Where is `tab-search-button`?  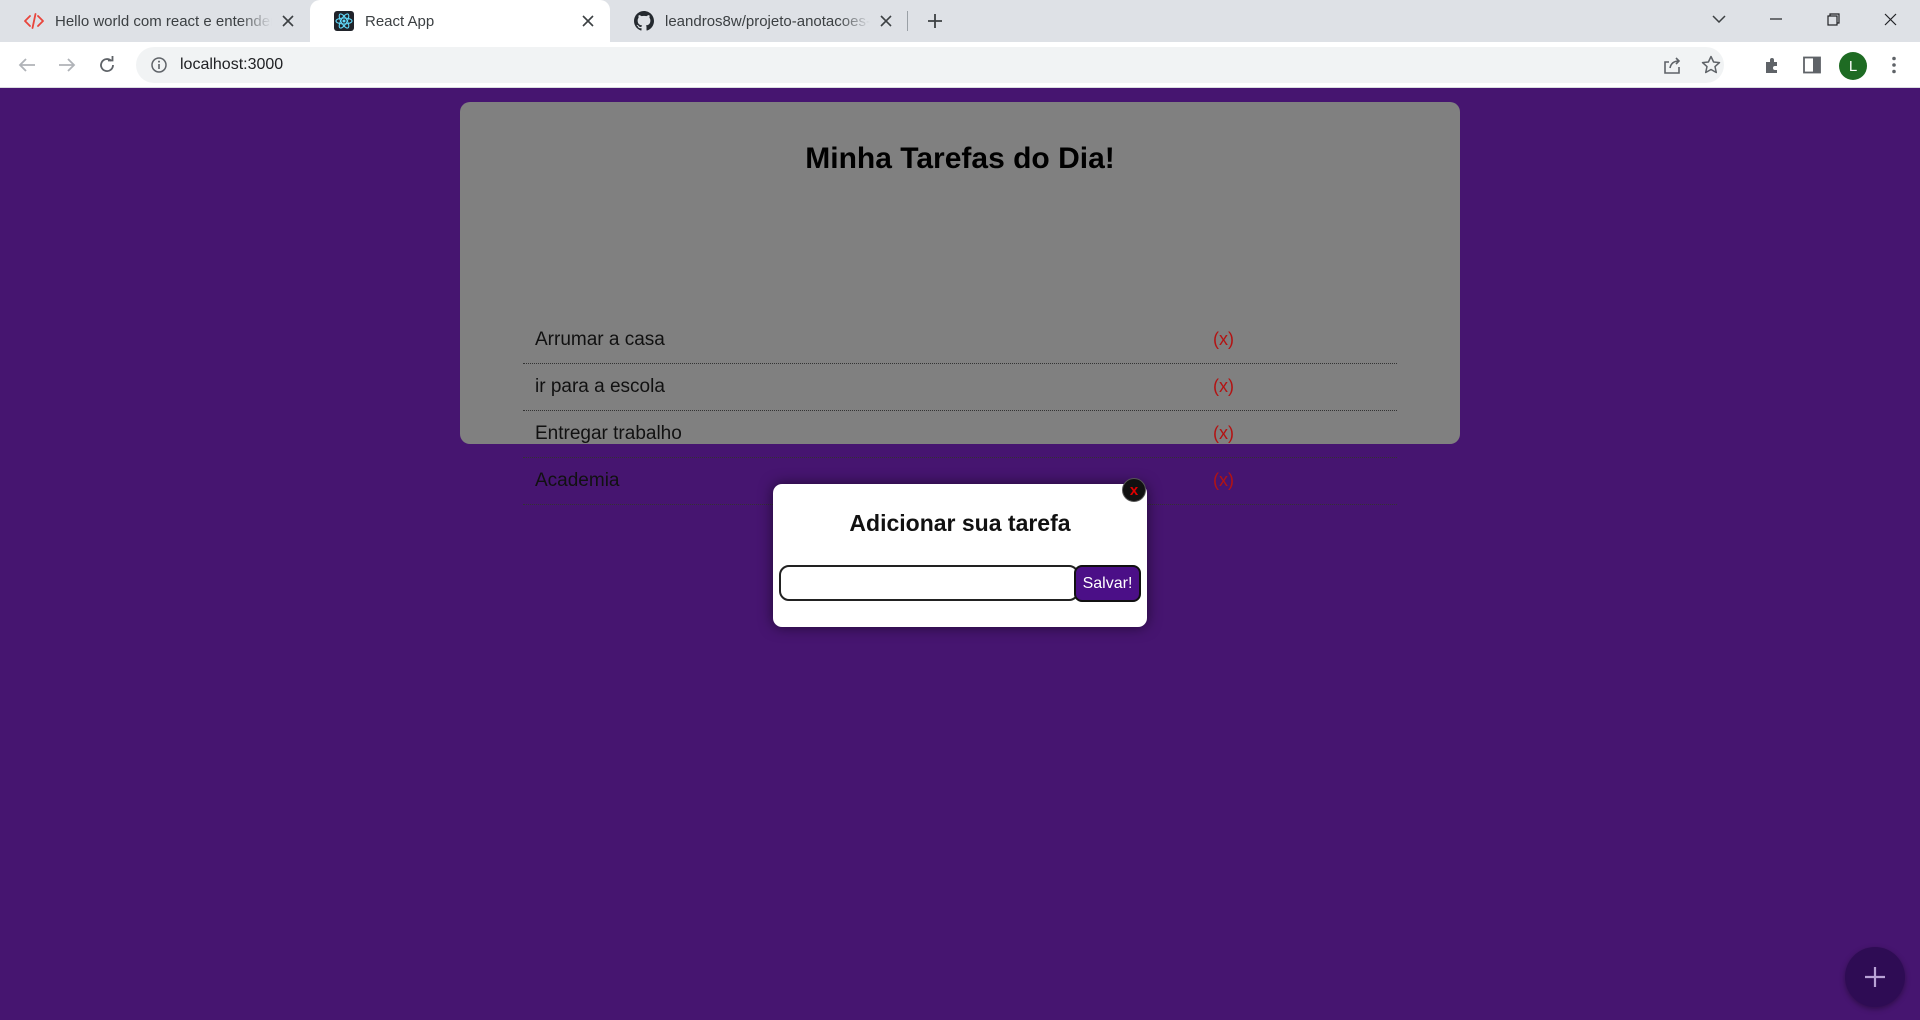
tab-search-button is located at coordinates (1719, 19).